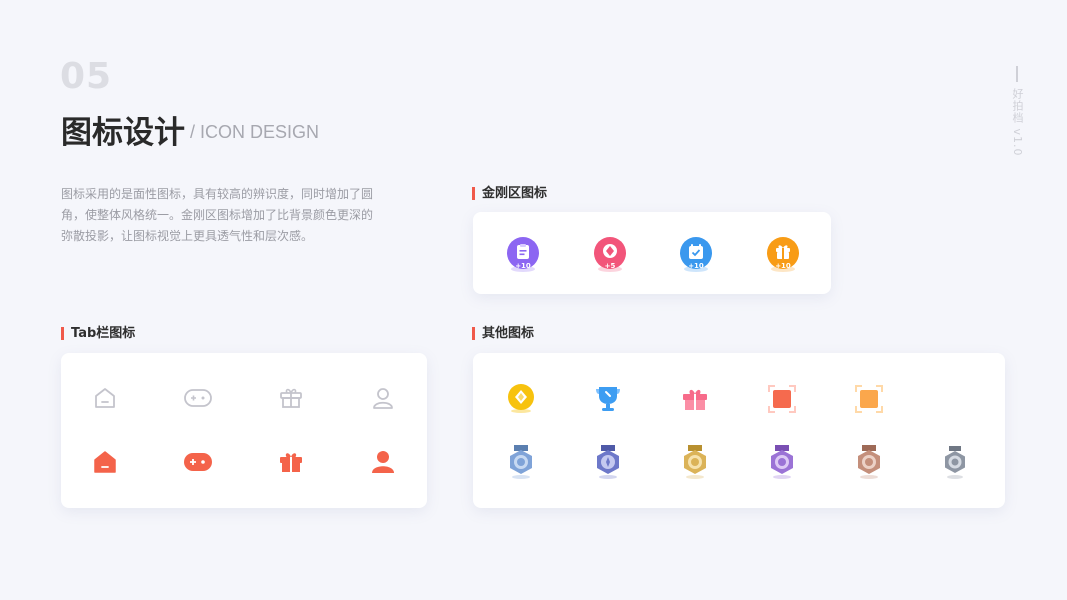  Describe the element at coordinates (608, 462) in the screenshot. I see `medal-indigo-icon` at that location.